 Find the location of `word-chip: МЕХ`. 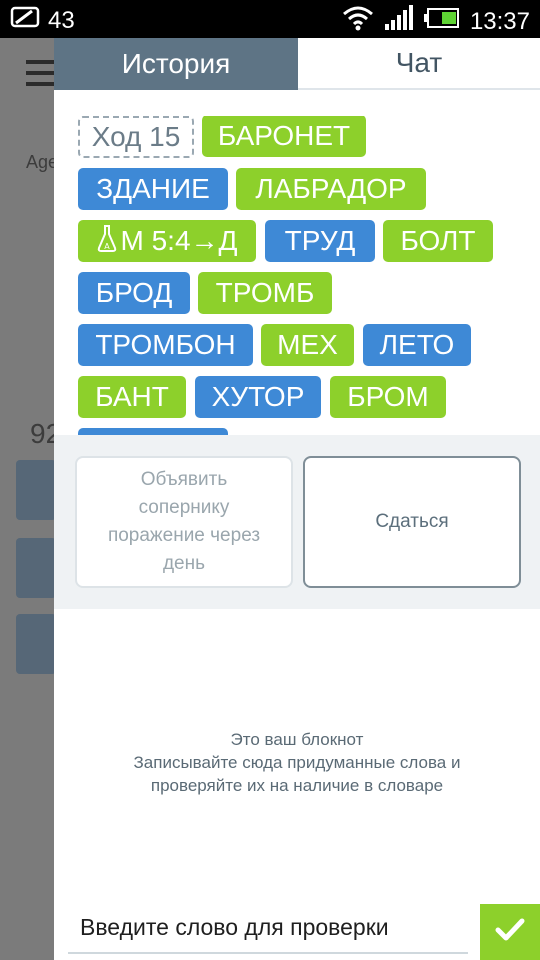

word-chip: МЕХ is located at coordinates (307, 345).